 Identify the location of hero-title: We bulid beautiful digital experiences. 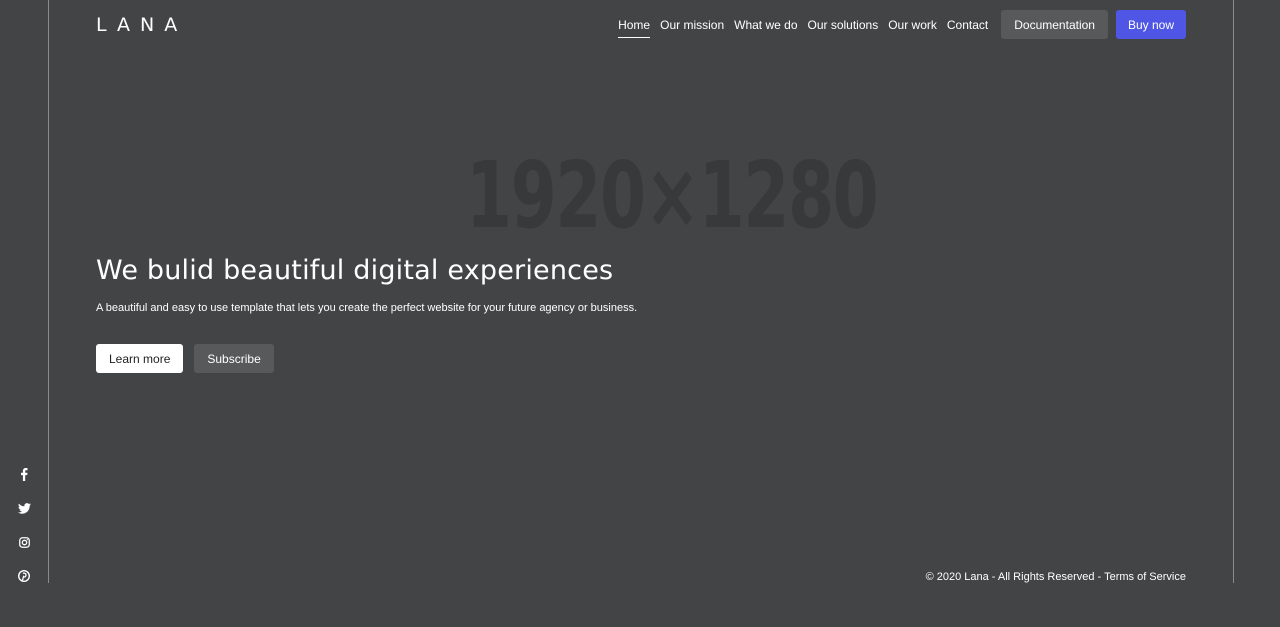
(355, 270).